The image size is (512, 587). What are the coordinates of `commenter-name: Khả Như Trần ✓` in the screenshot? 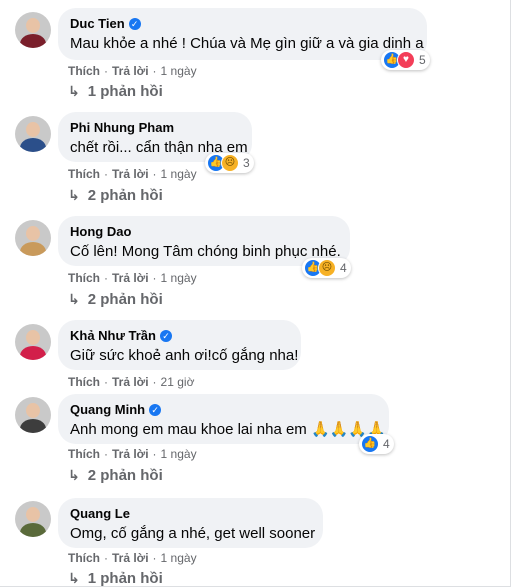 It's located at (179, 336).